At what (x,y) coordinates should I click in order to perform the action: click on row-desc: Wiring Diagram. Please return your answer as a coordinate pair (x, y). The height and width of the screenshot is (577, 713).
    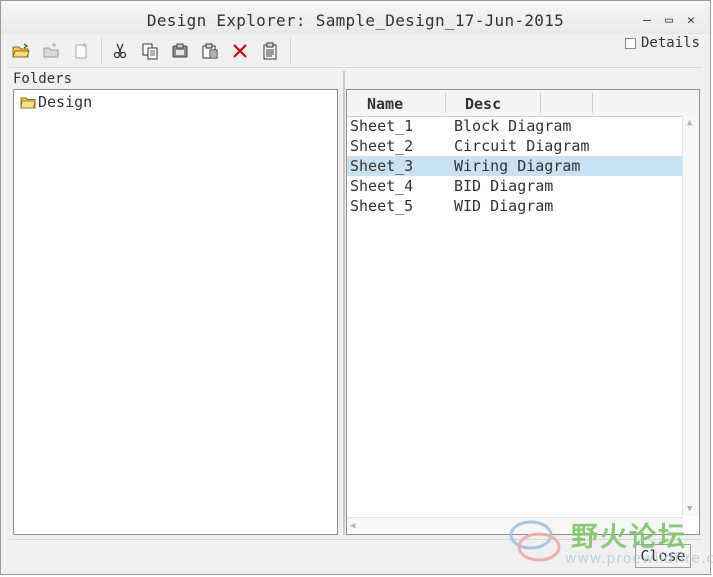
    Looking at the image, I should click on (517, 166).